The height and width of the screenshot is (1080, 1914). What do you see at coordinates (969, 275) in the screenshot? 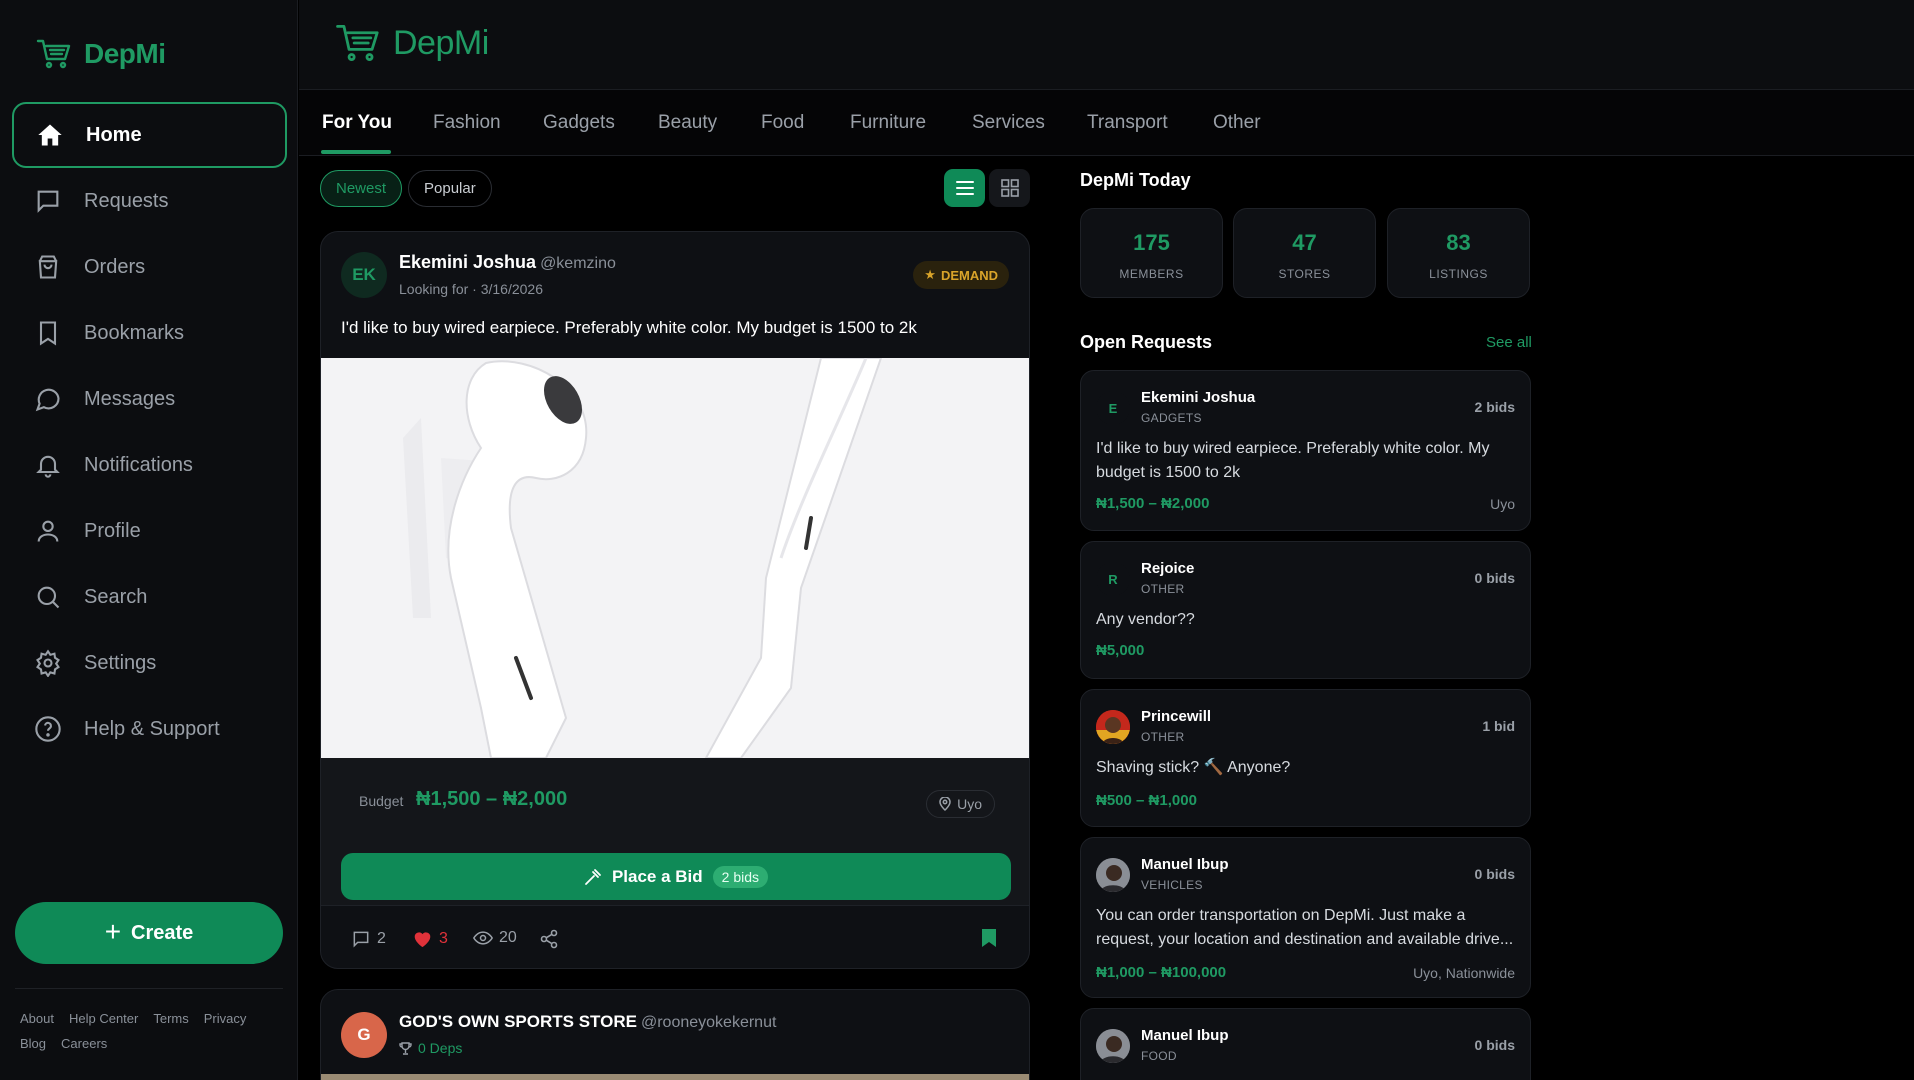
I see `demand-badge-label: DEMAND` at bounding box center [969, 275].